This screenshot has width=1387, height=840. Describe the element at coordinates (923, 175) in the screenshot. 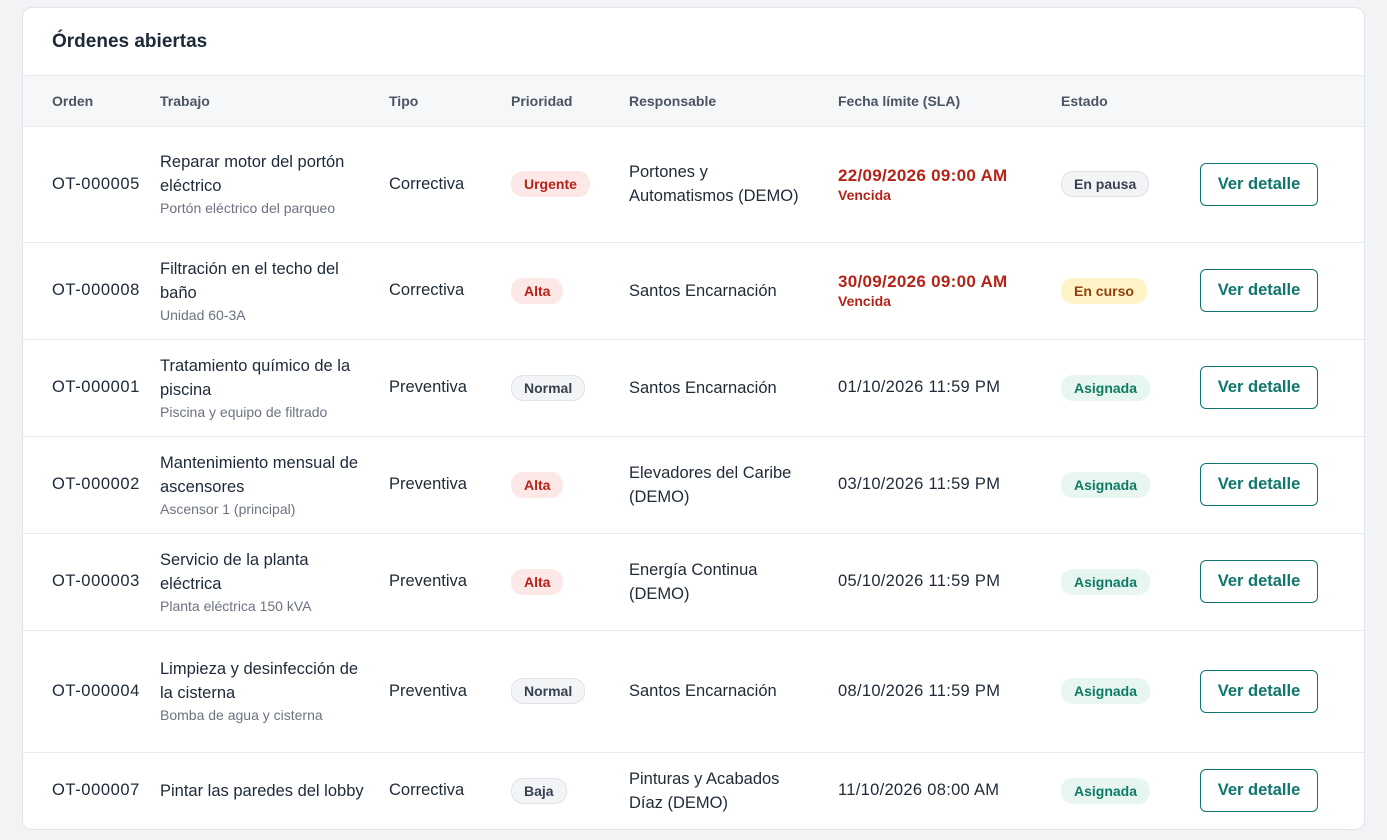

I see `due-date: 22/09/2026 09:00 AM` at that location.